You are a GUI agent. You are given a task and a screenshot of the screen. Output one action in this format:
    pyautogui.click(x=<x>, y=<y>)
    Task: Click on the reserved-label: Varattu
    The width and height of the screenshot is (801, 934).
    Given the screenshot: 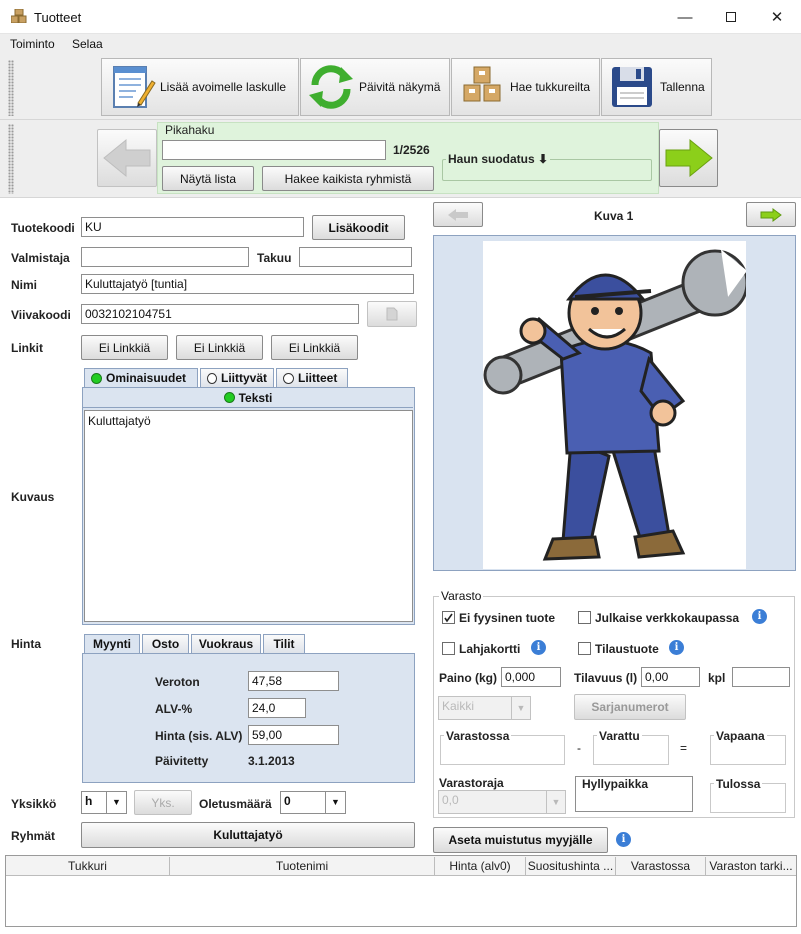 What is the action you would take?
    pyautogui.click(x=619, y=736)
    